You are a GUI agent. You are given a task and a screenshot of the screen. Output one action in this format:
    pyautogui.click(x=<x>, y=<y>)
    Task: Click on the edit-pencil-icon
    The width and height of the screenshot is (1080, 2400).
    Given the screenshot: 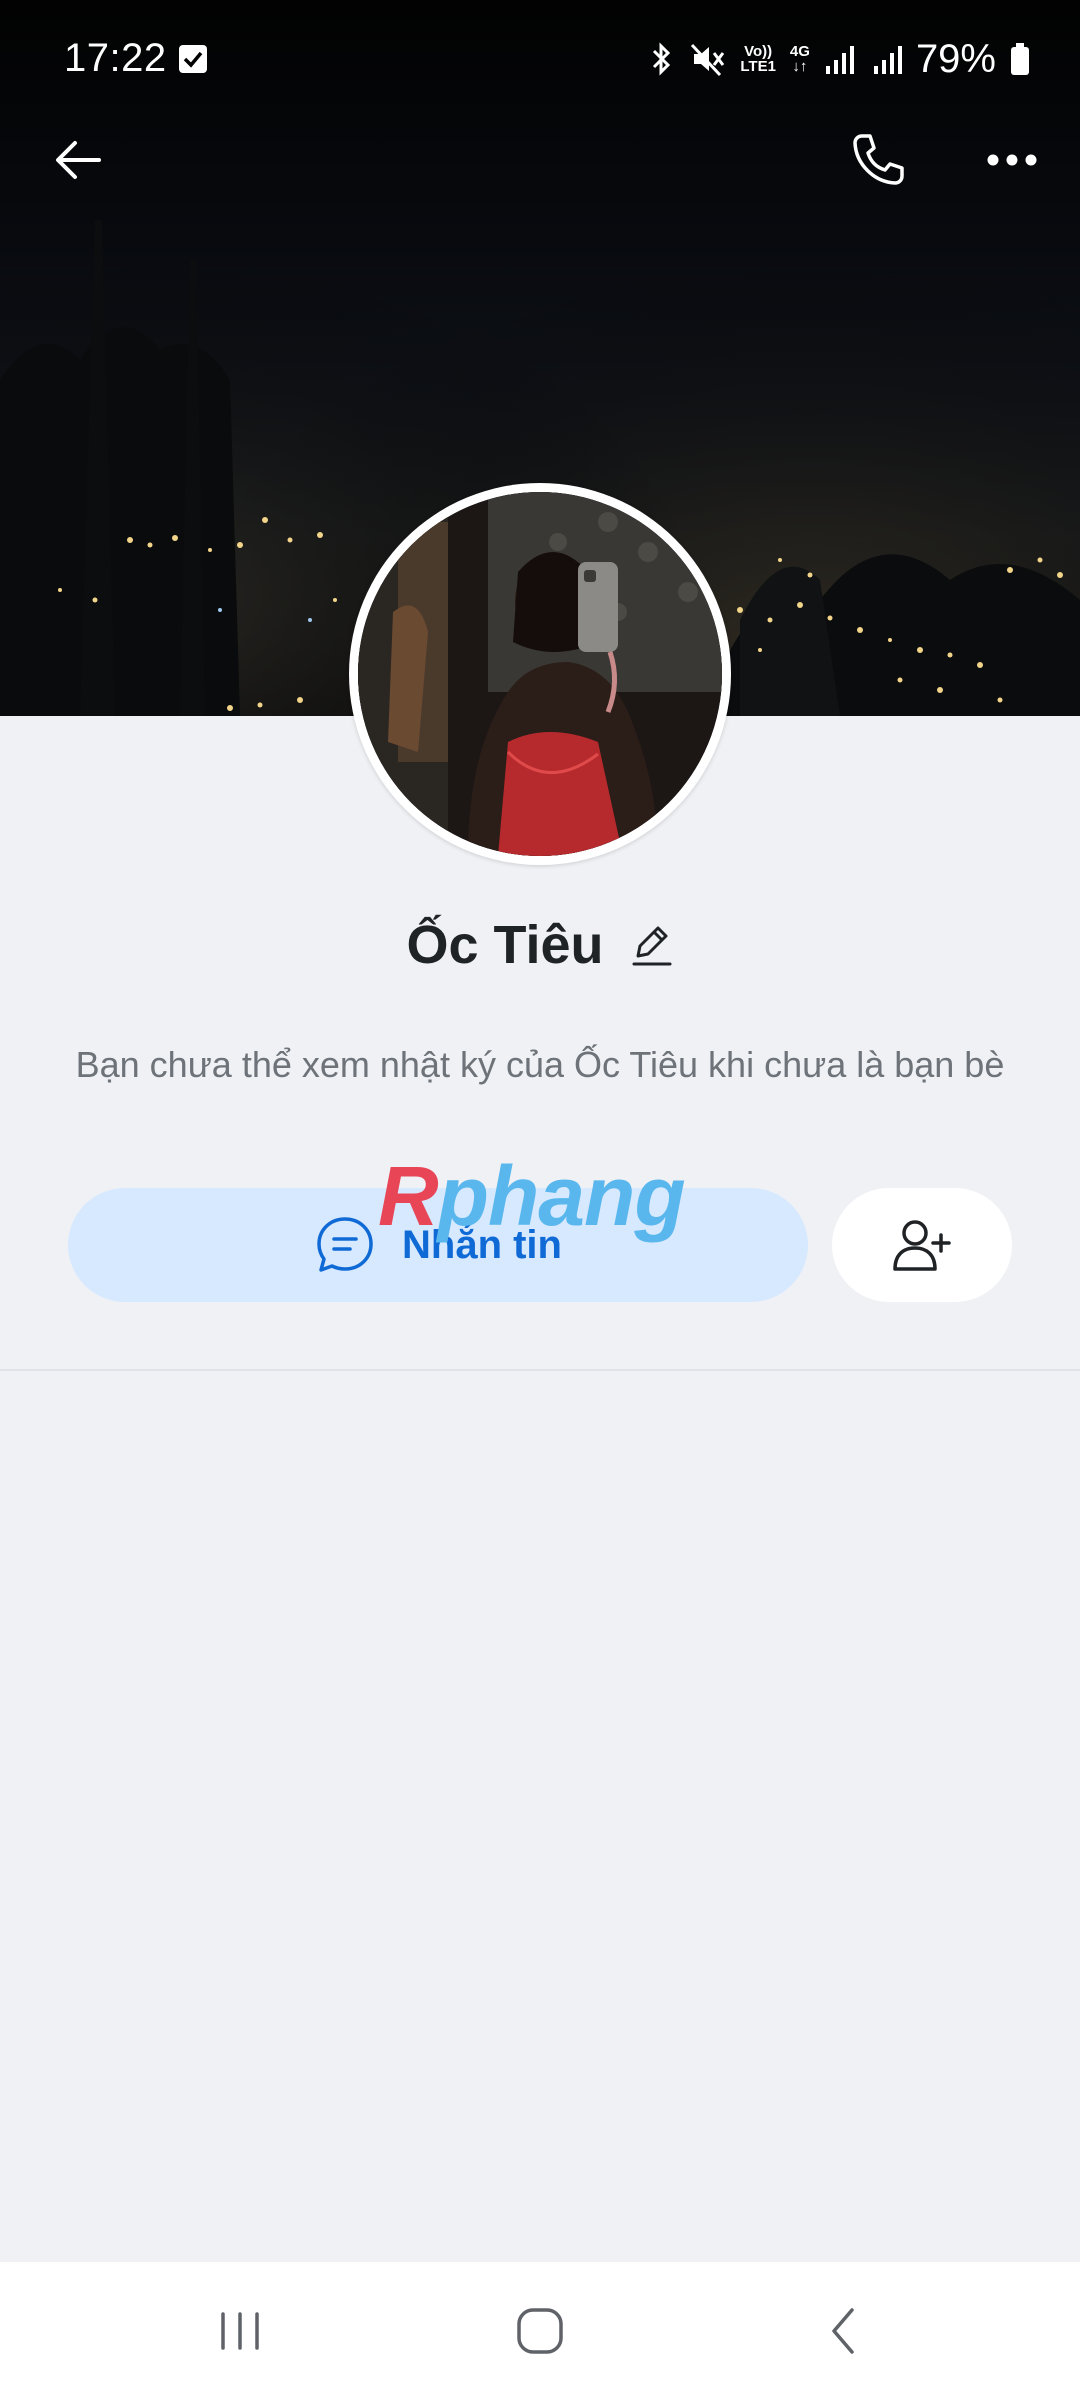 What is the action you would take?
    pyautogui.click(x=652, y=945)
    